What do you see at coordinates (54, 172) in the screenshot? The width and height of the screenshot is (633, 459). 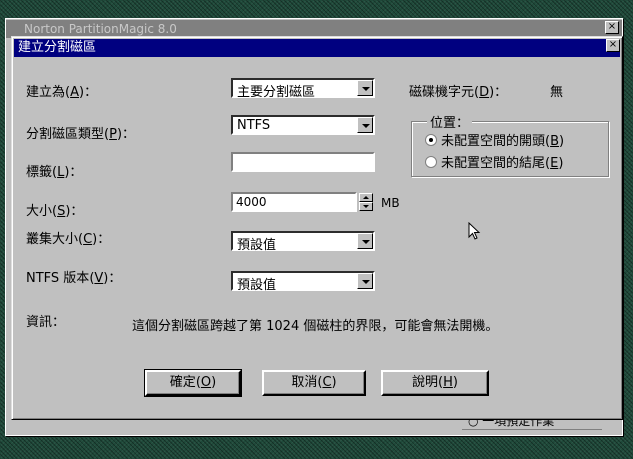 I see `volume-label-label: 標籤(L)：` at bounding box center [54, 172].